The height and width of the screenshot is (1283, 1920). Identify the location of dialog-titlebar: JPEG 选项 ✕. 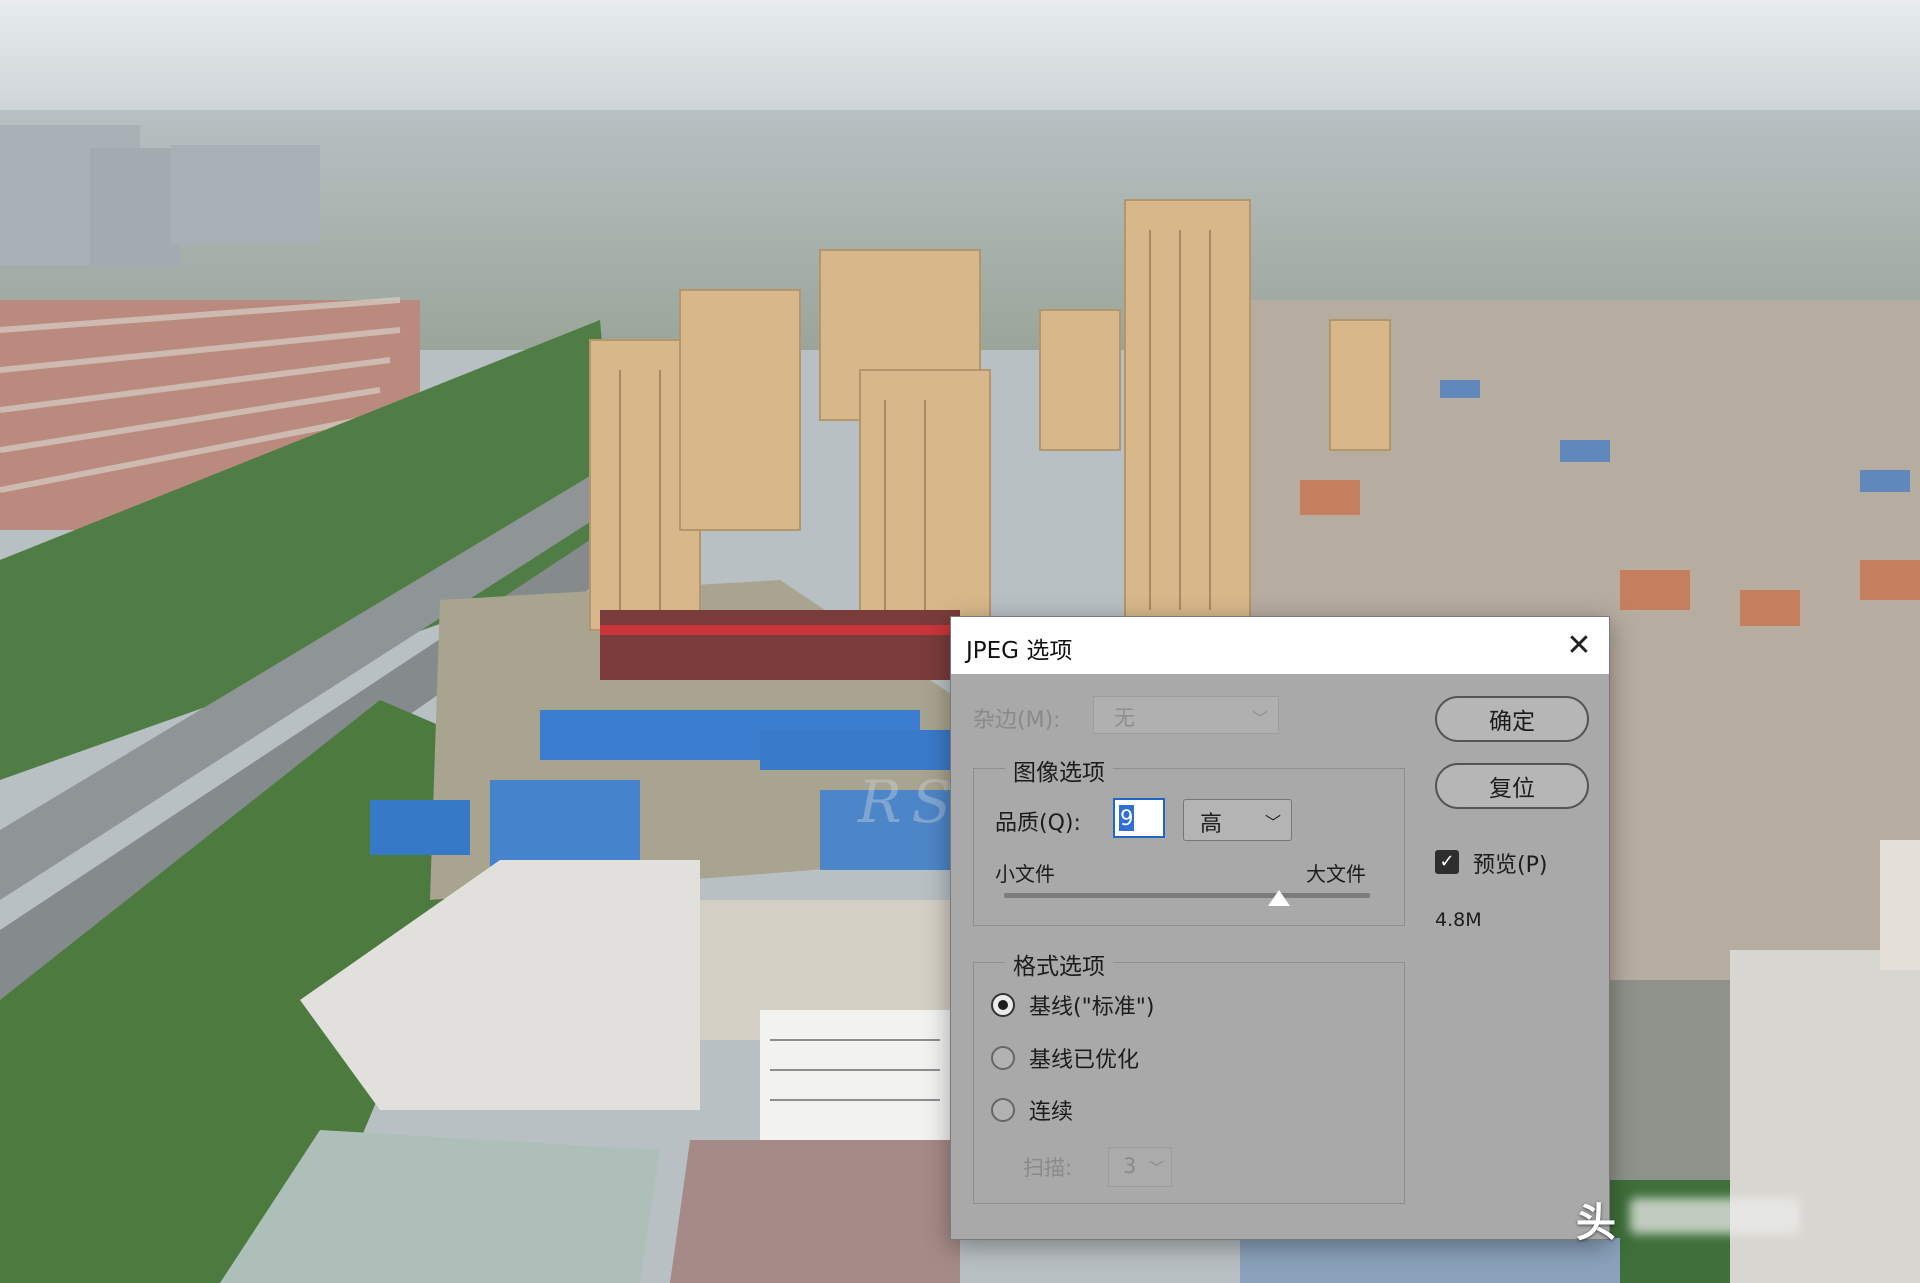
(1280, 645).